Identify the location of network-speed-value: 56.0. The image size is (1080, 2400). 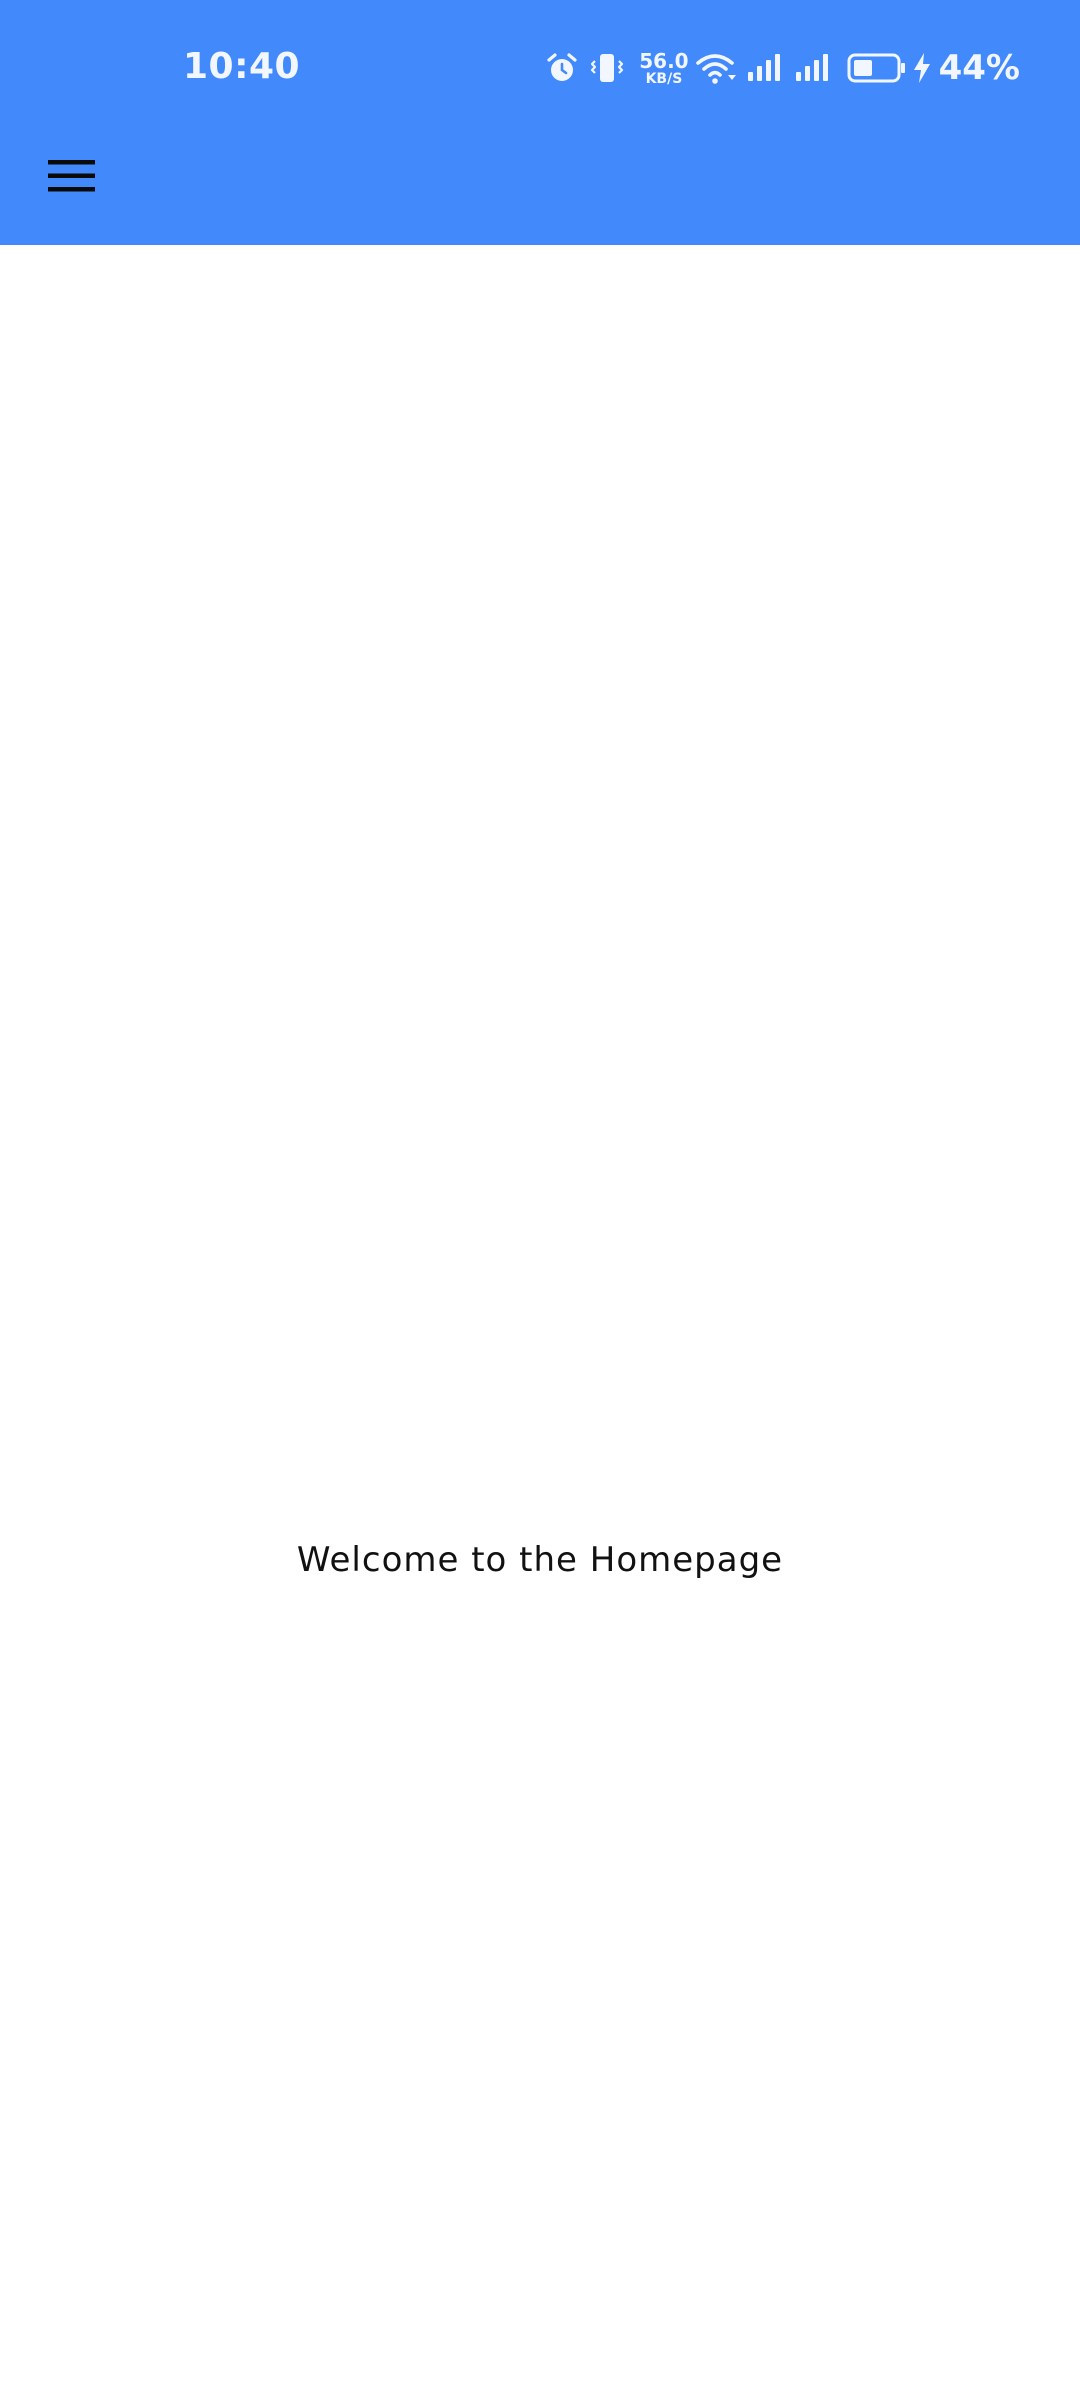
(664, 60).